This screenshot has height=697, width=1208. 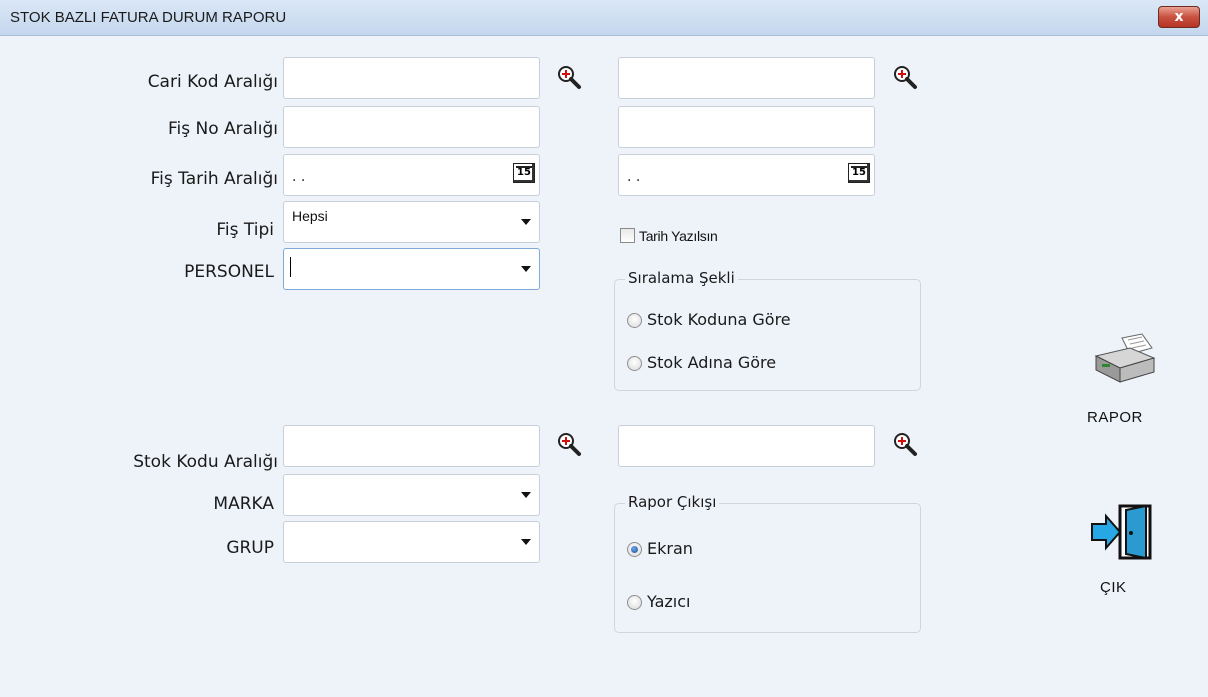 What do you see at coordinates (746, 446) in the screenshot?
I see `stok-kodu-end-input` at bounding box center [746, 446].